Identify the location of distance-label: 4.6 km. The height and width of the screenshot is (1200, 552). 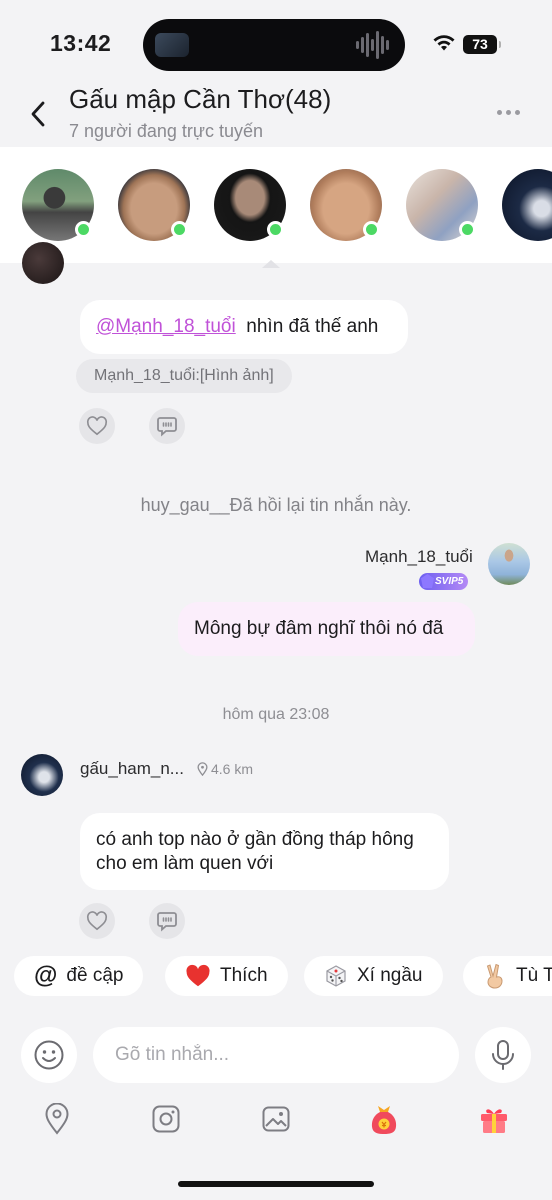
(225, 769).